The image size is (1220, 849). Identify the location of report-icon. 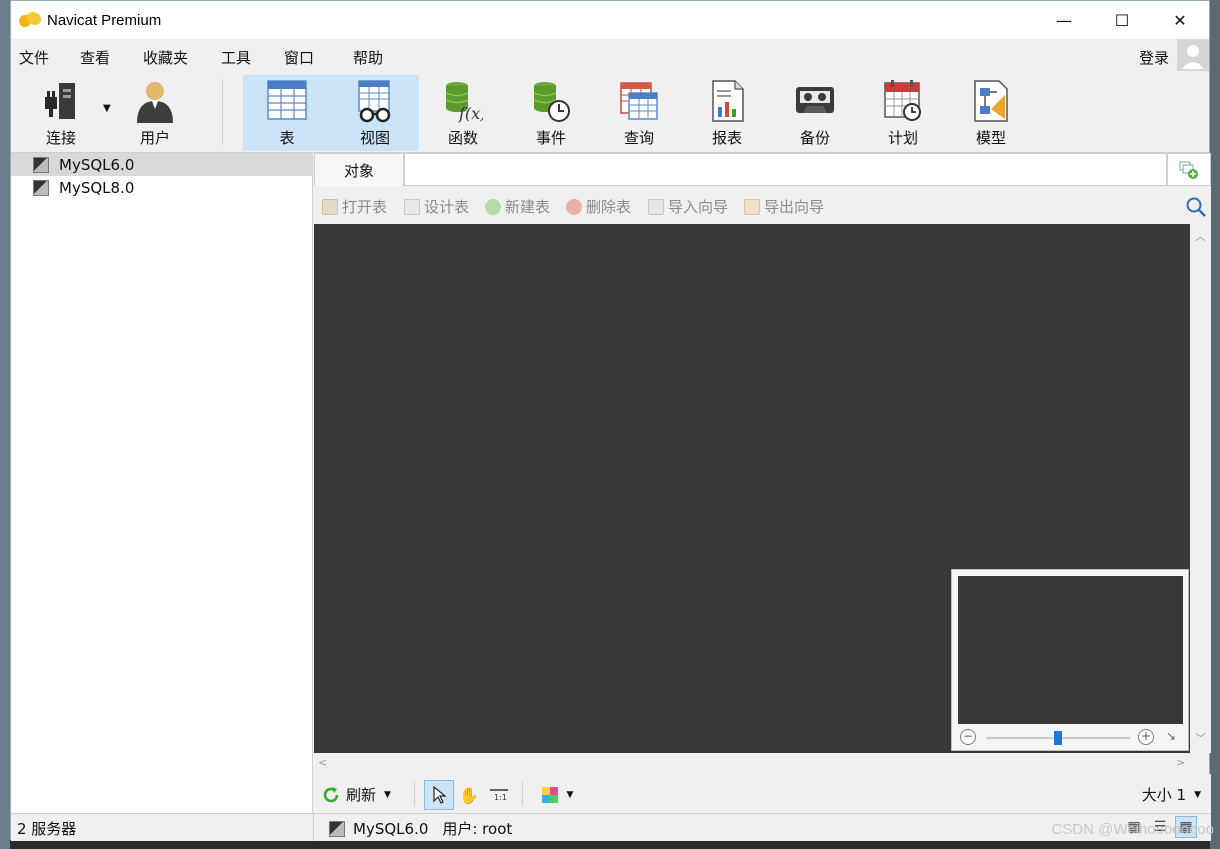
(728, 101).